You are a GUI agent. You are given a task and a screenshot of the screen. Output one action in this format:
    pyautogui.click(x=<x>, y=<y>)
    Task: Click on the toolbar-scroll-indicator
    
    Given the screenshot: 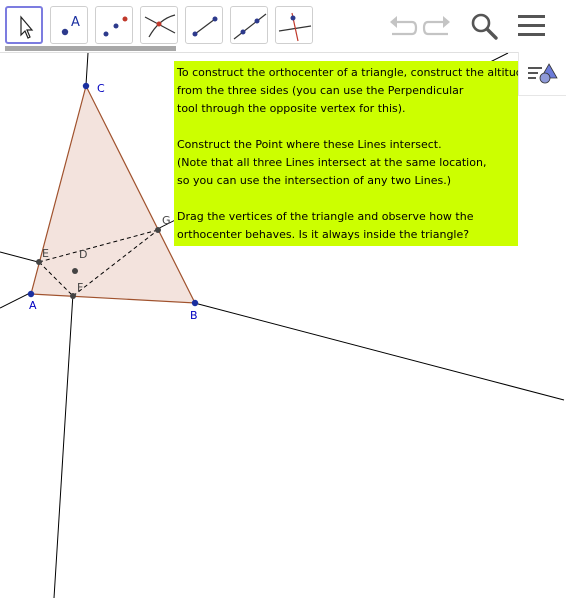 What is the action you would take?
    pyautogui.click(x=90, y=48)
    